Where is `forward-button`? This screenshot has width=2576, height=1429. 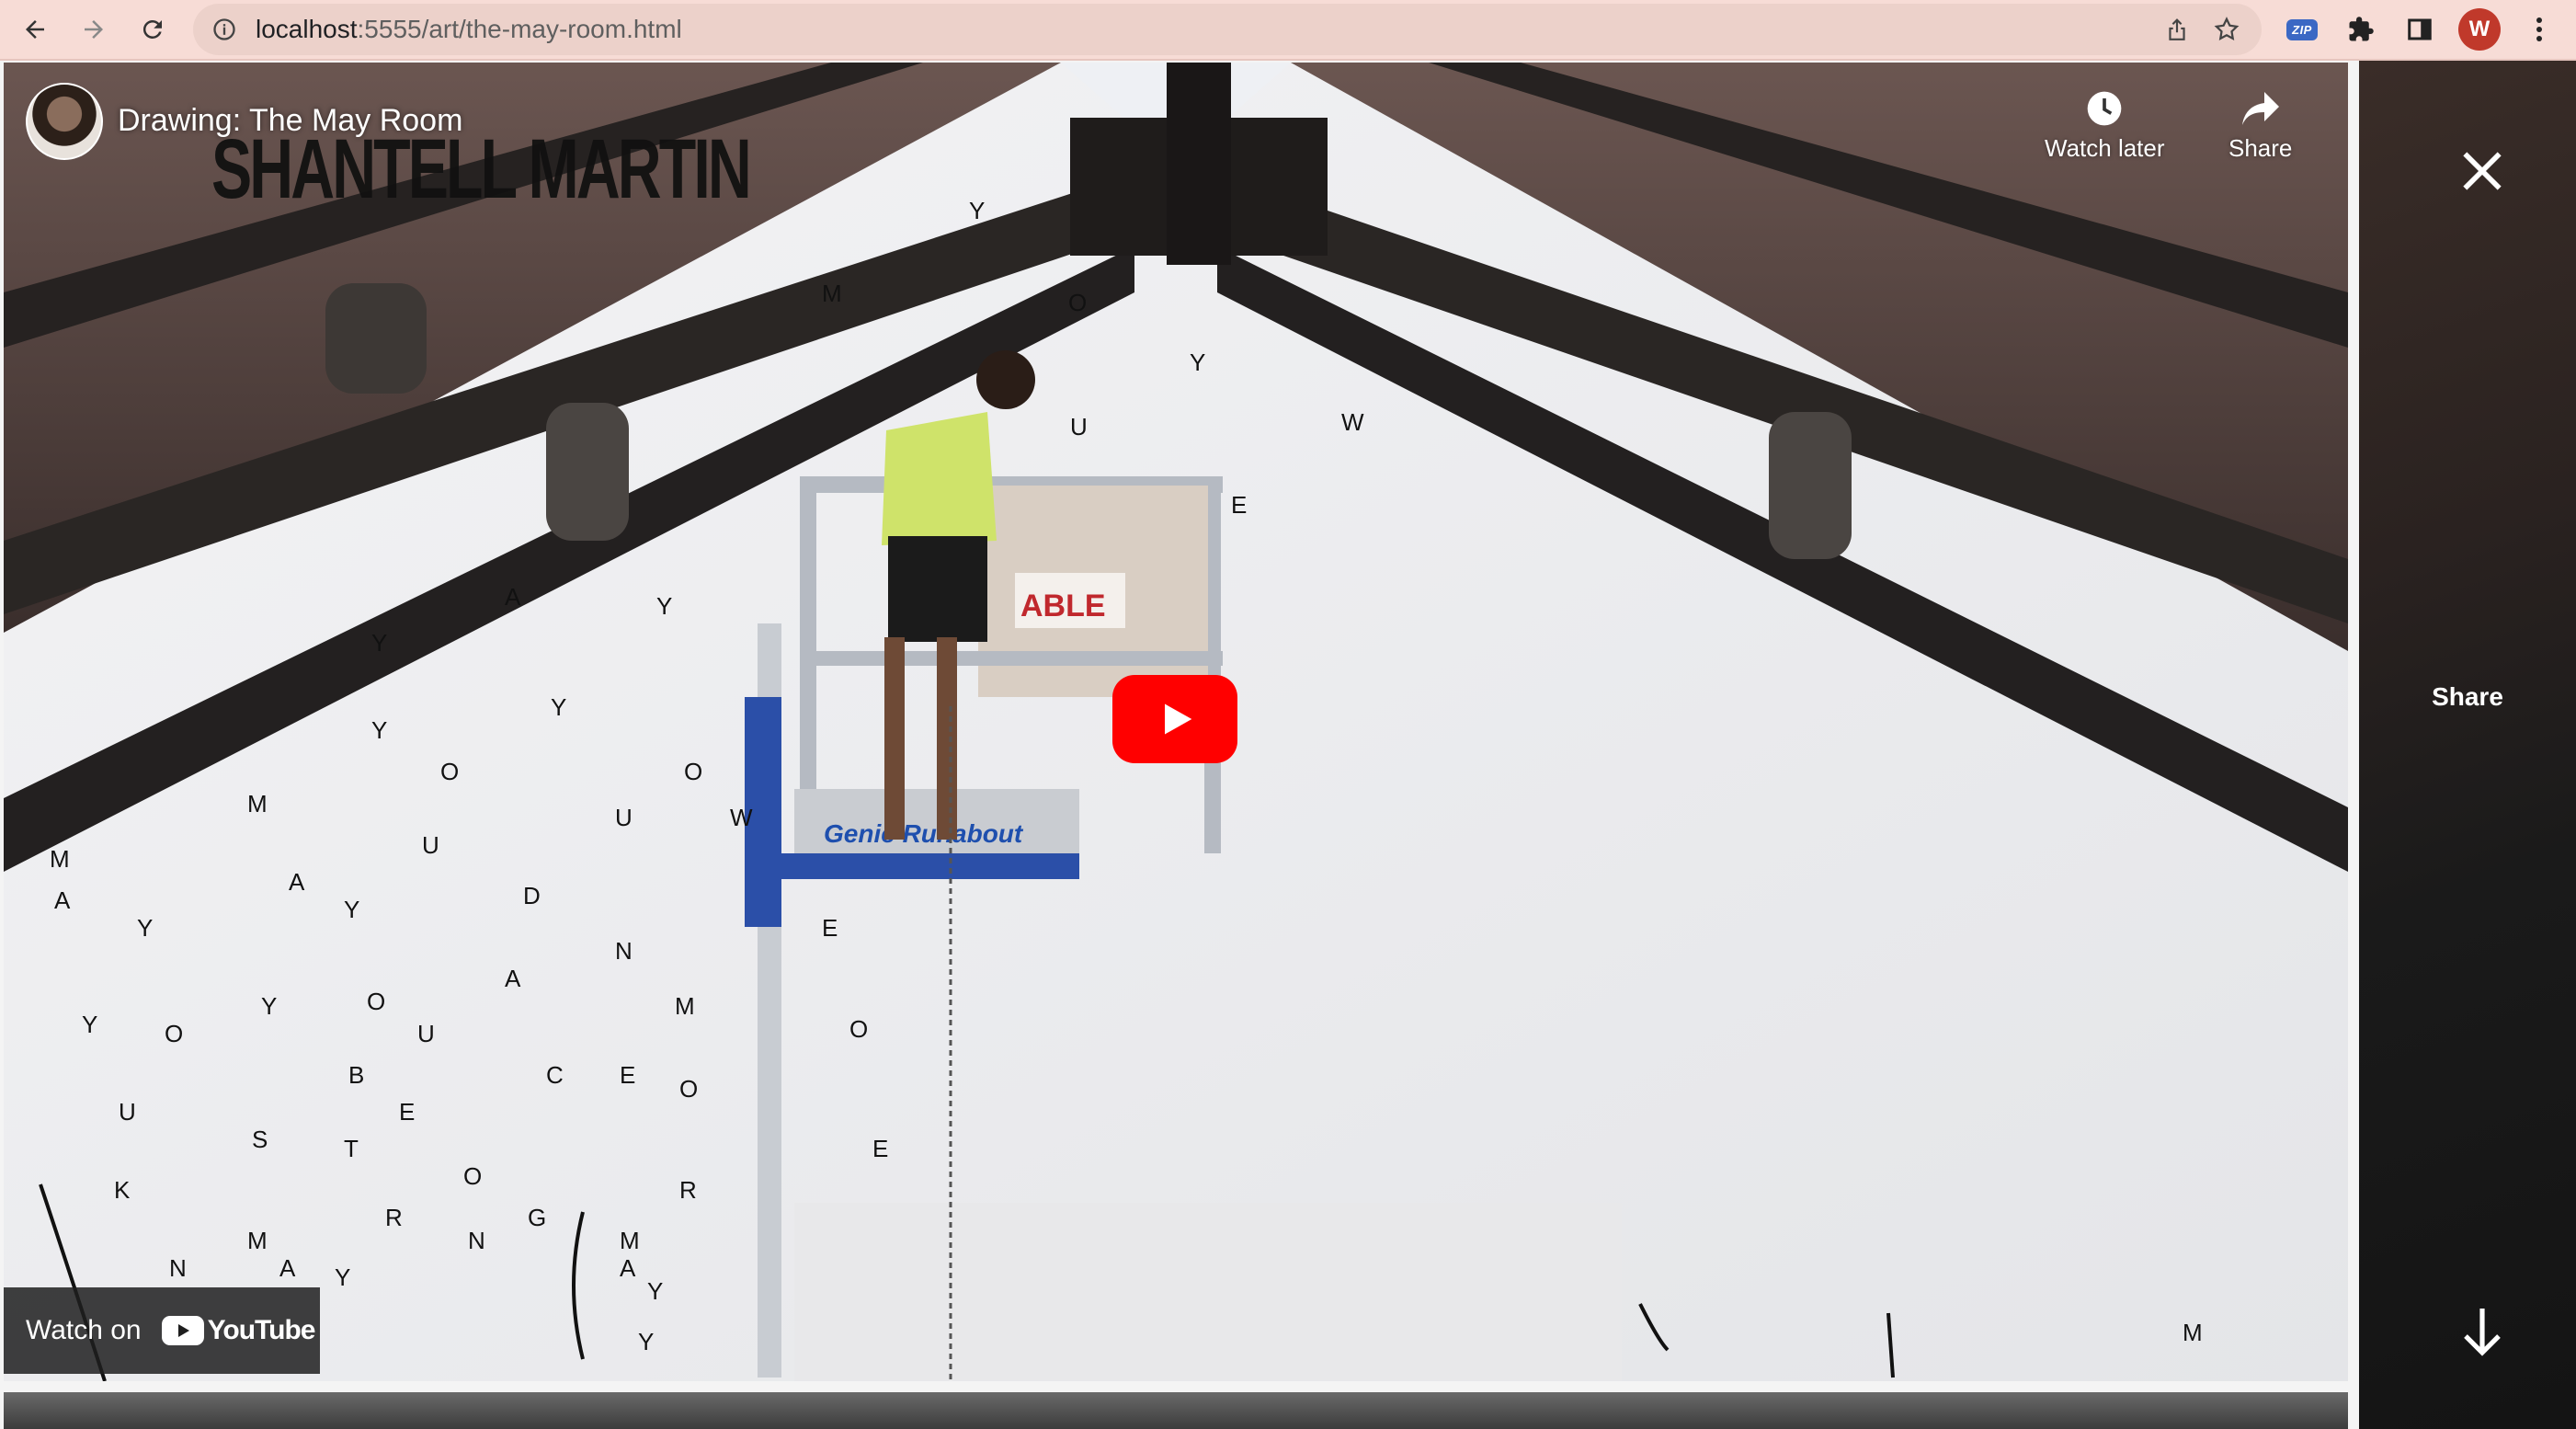 forward-button is located at coordinates (94, 29).